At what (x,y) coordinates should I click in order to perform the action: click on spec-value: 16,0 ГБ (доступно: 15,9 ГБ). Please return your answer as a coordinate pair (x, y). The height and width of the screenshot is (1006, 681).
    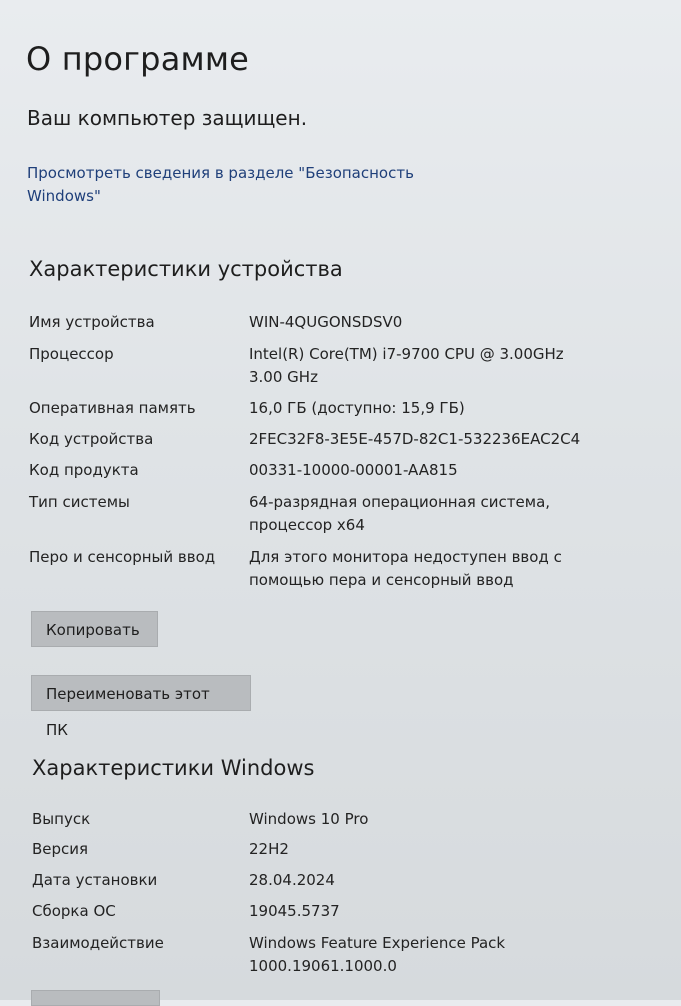
    Looking at the image, I should click on (357, 408).